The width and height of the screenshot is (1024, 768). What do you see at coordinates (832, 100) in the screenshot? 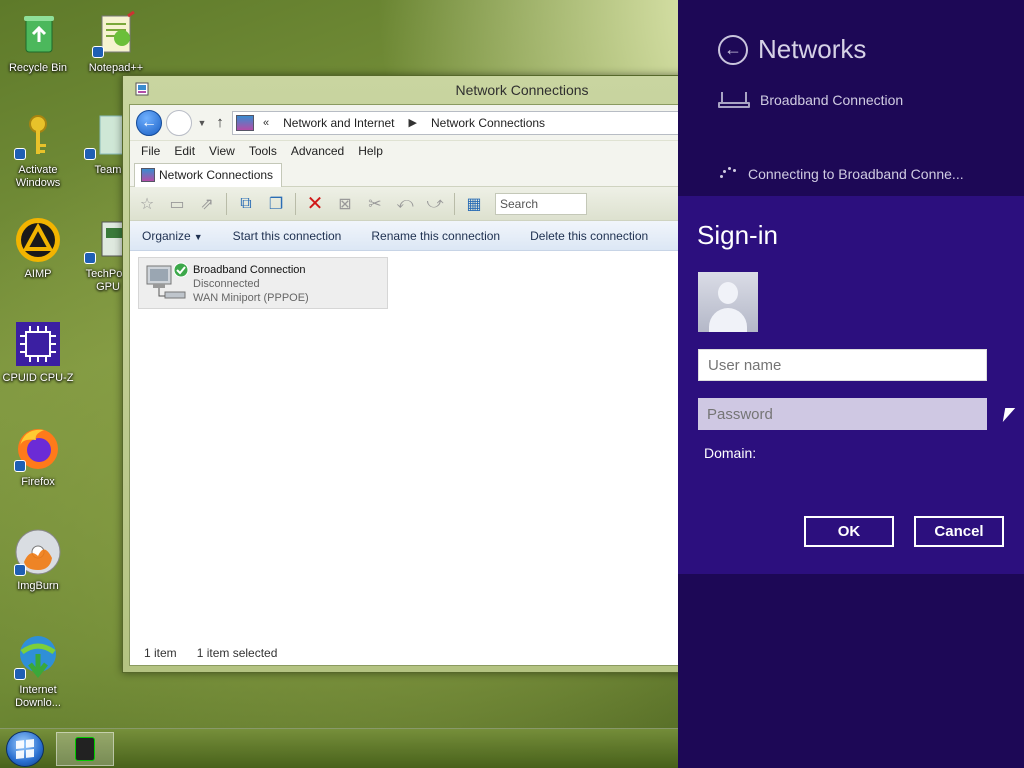
I see `network-name: Broadband Connection` at bounding box center [832, 100].